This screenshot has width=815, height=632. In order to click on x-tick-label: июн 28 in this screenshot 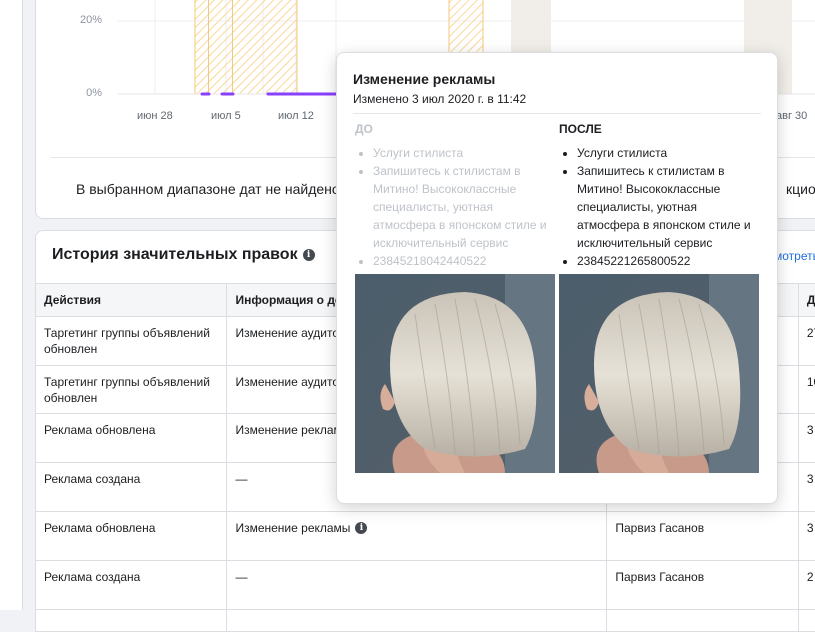, I will do `click(155, 116)`.